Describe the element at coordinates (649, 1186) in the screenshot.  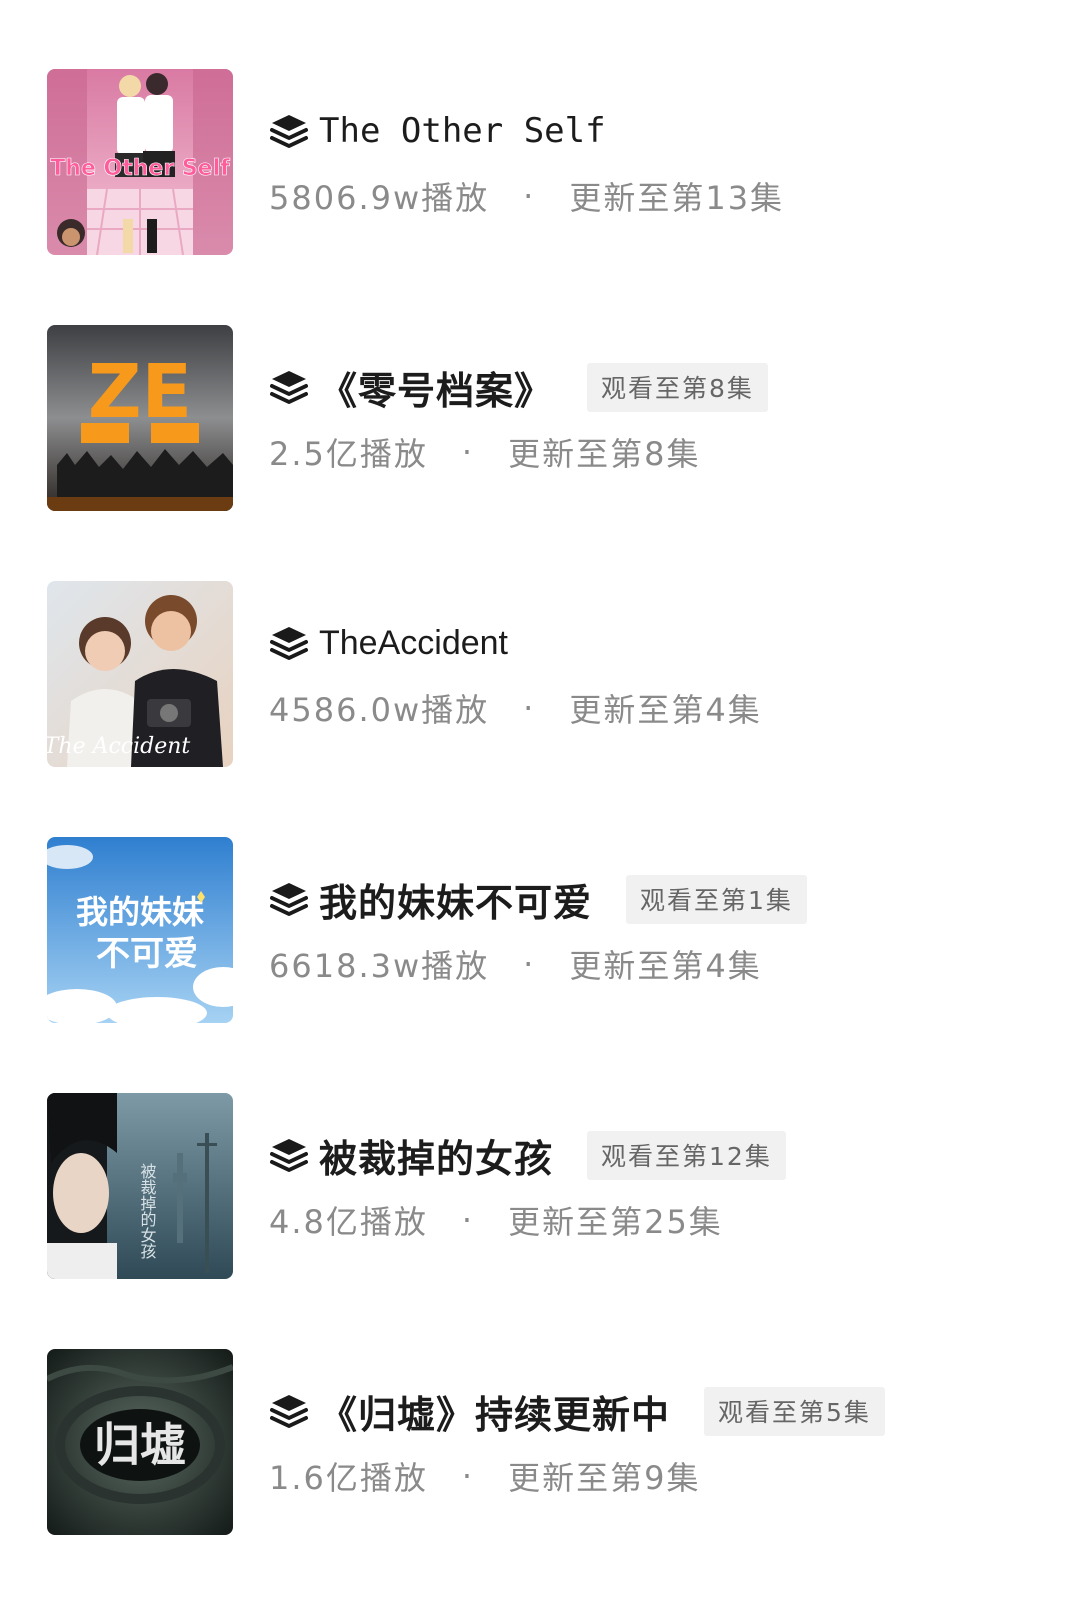
I see `item-info: 被裁掉的女孩 观看至第12集 4.8亿播放 · 更新至第25集` at that location.